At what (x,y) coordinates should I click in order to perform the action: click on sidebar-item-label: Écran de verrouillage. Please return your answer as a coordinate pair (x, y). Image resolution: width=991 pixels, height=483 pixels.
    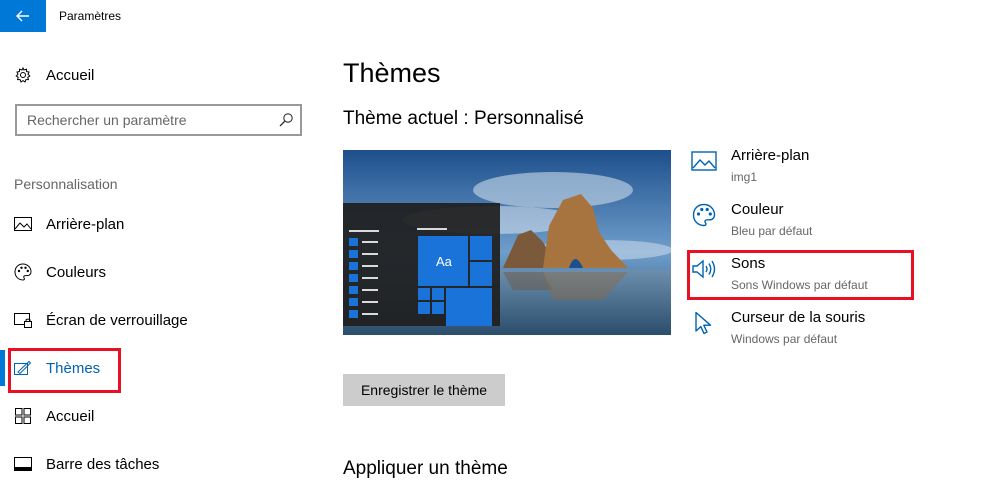
    Looking at the image, I should click on (117, 320).